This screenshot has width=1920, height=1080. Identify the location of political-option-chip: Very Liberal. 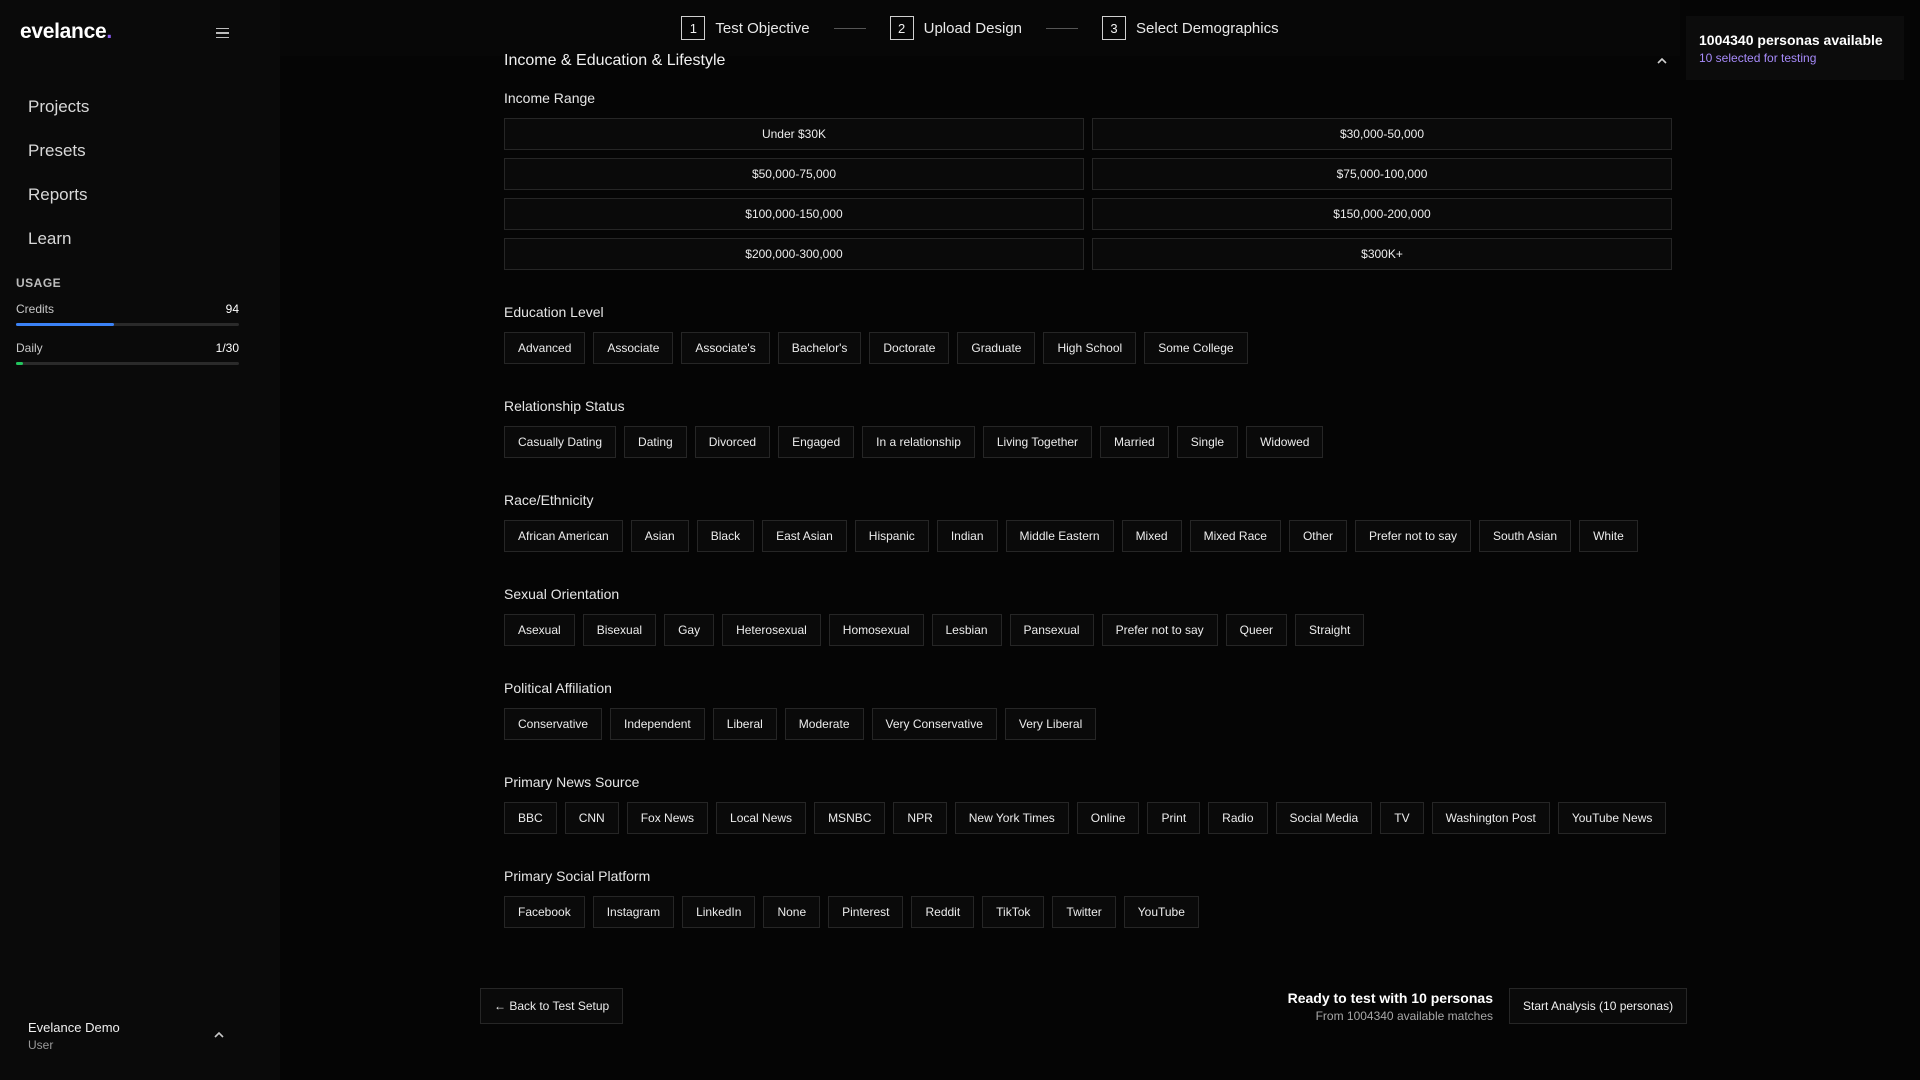
(1050, 724).